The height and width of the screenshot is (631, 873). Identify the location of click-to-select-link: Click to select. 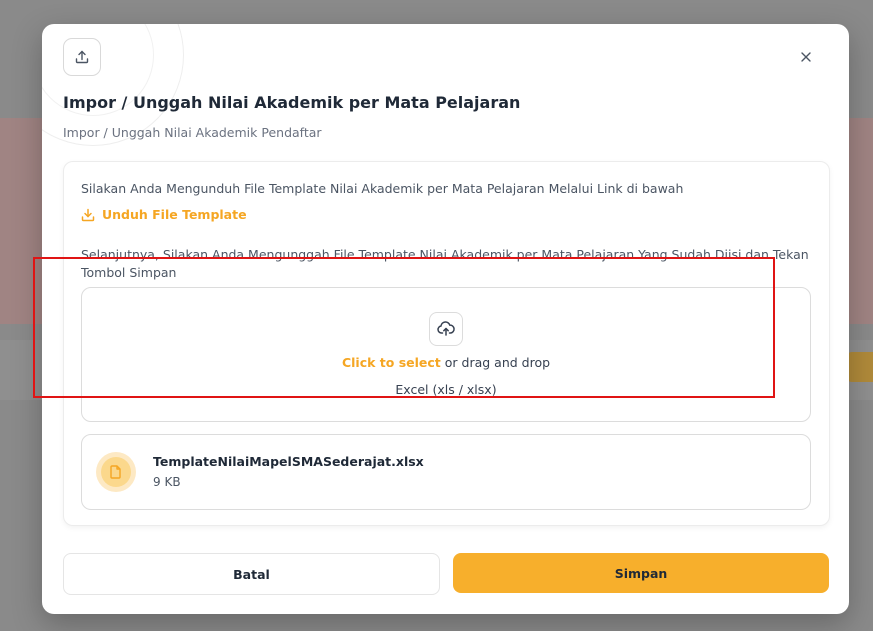
(391, 362).